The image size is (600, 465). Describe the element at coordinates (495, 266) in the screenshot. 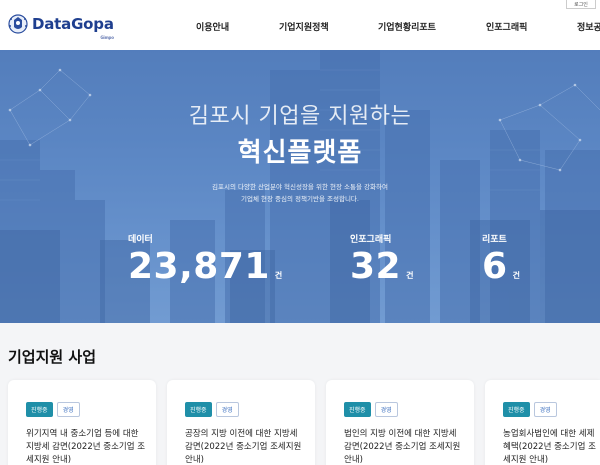

I see `stat-value: 6` at that location.